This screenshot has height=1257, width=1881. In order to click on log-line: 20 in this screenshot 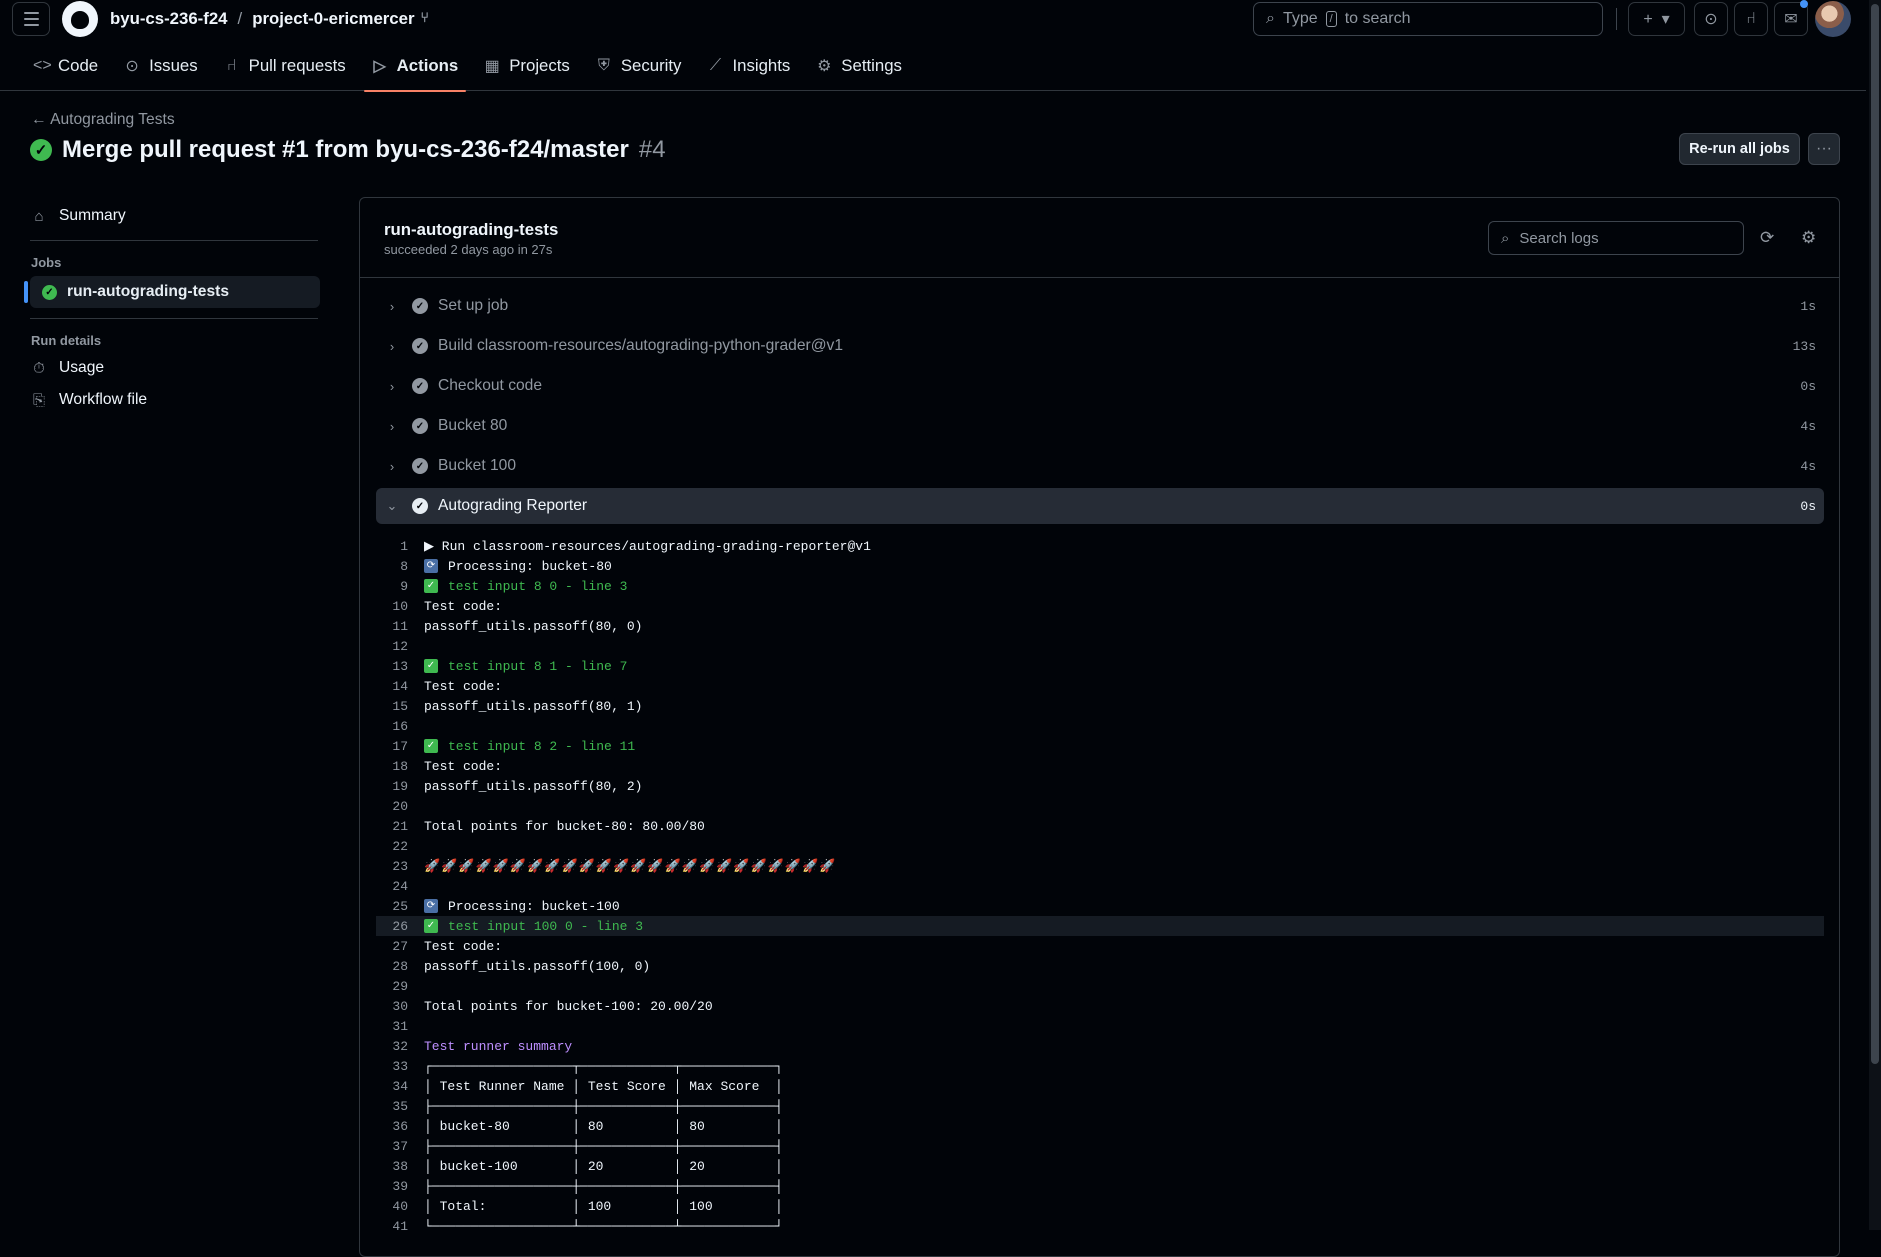, I will do `click(1100, 806)`.